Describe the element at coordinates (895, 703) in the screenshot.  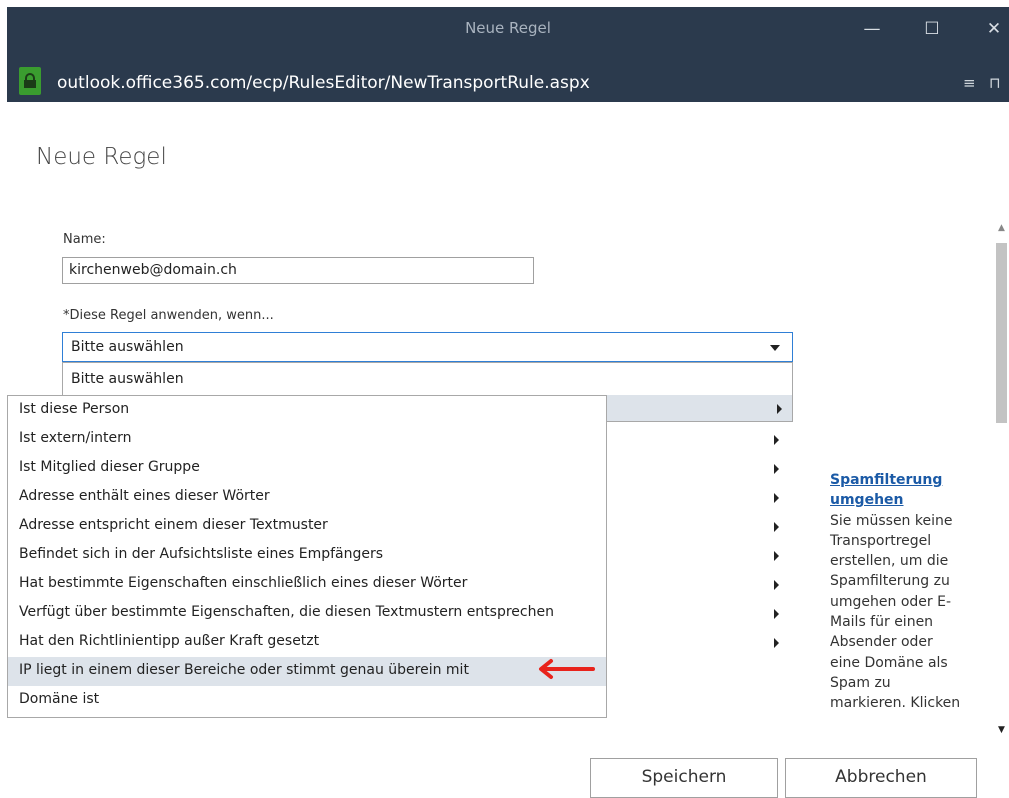
I see `help-text-line: markieren. Klicken` at that location.